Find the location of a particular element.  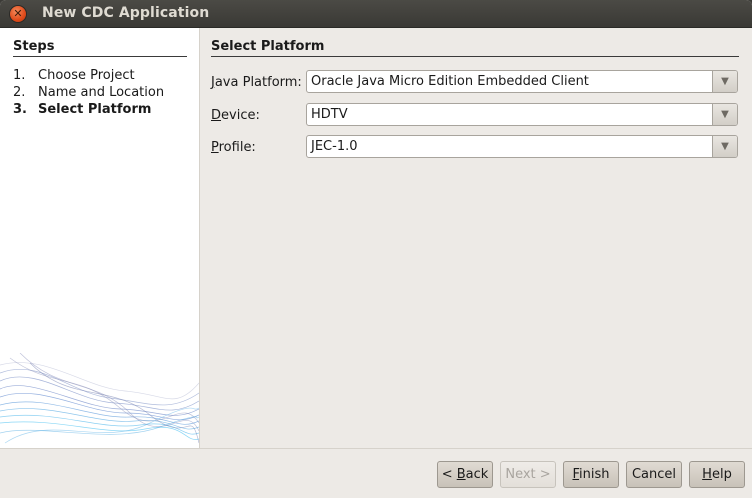

step-label: Select Platform is located at coordinates (95, 109).